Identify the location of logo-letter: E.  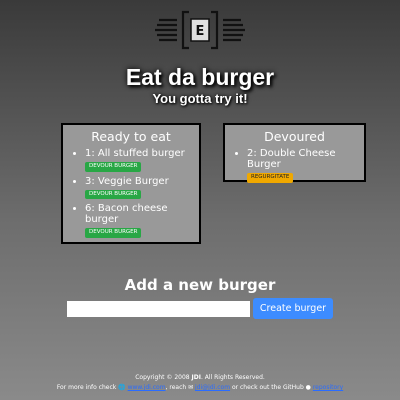
(200, 31).